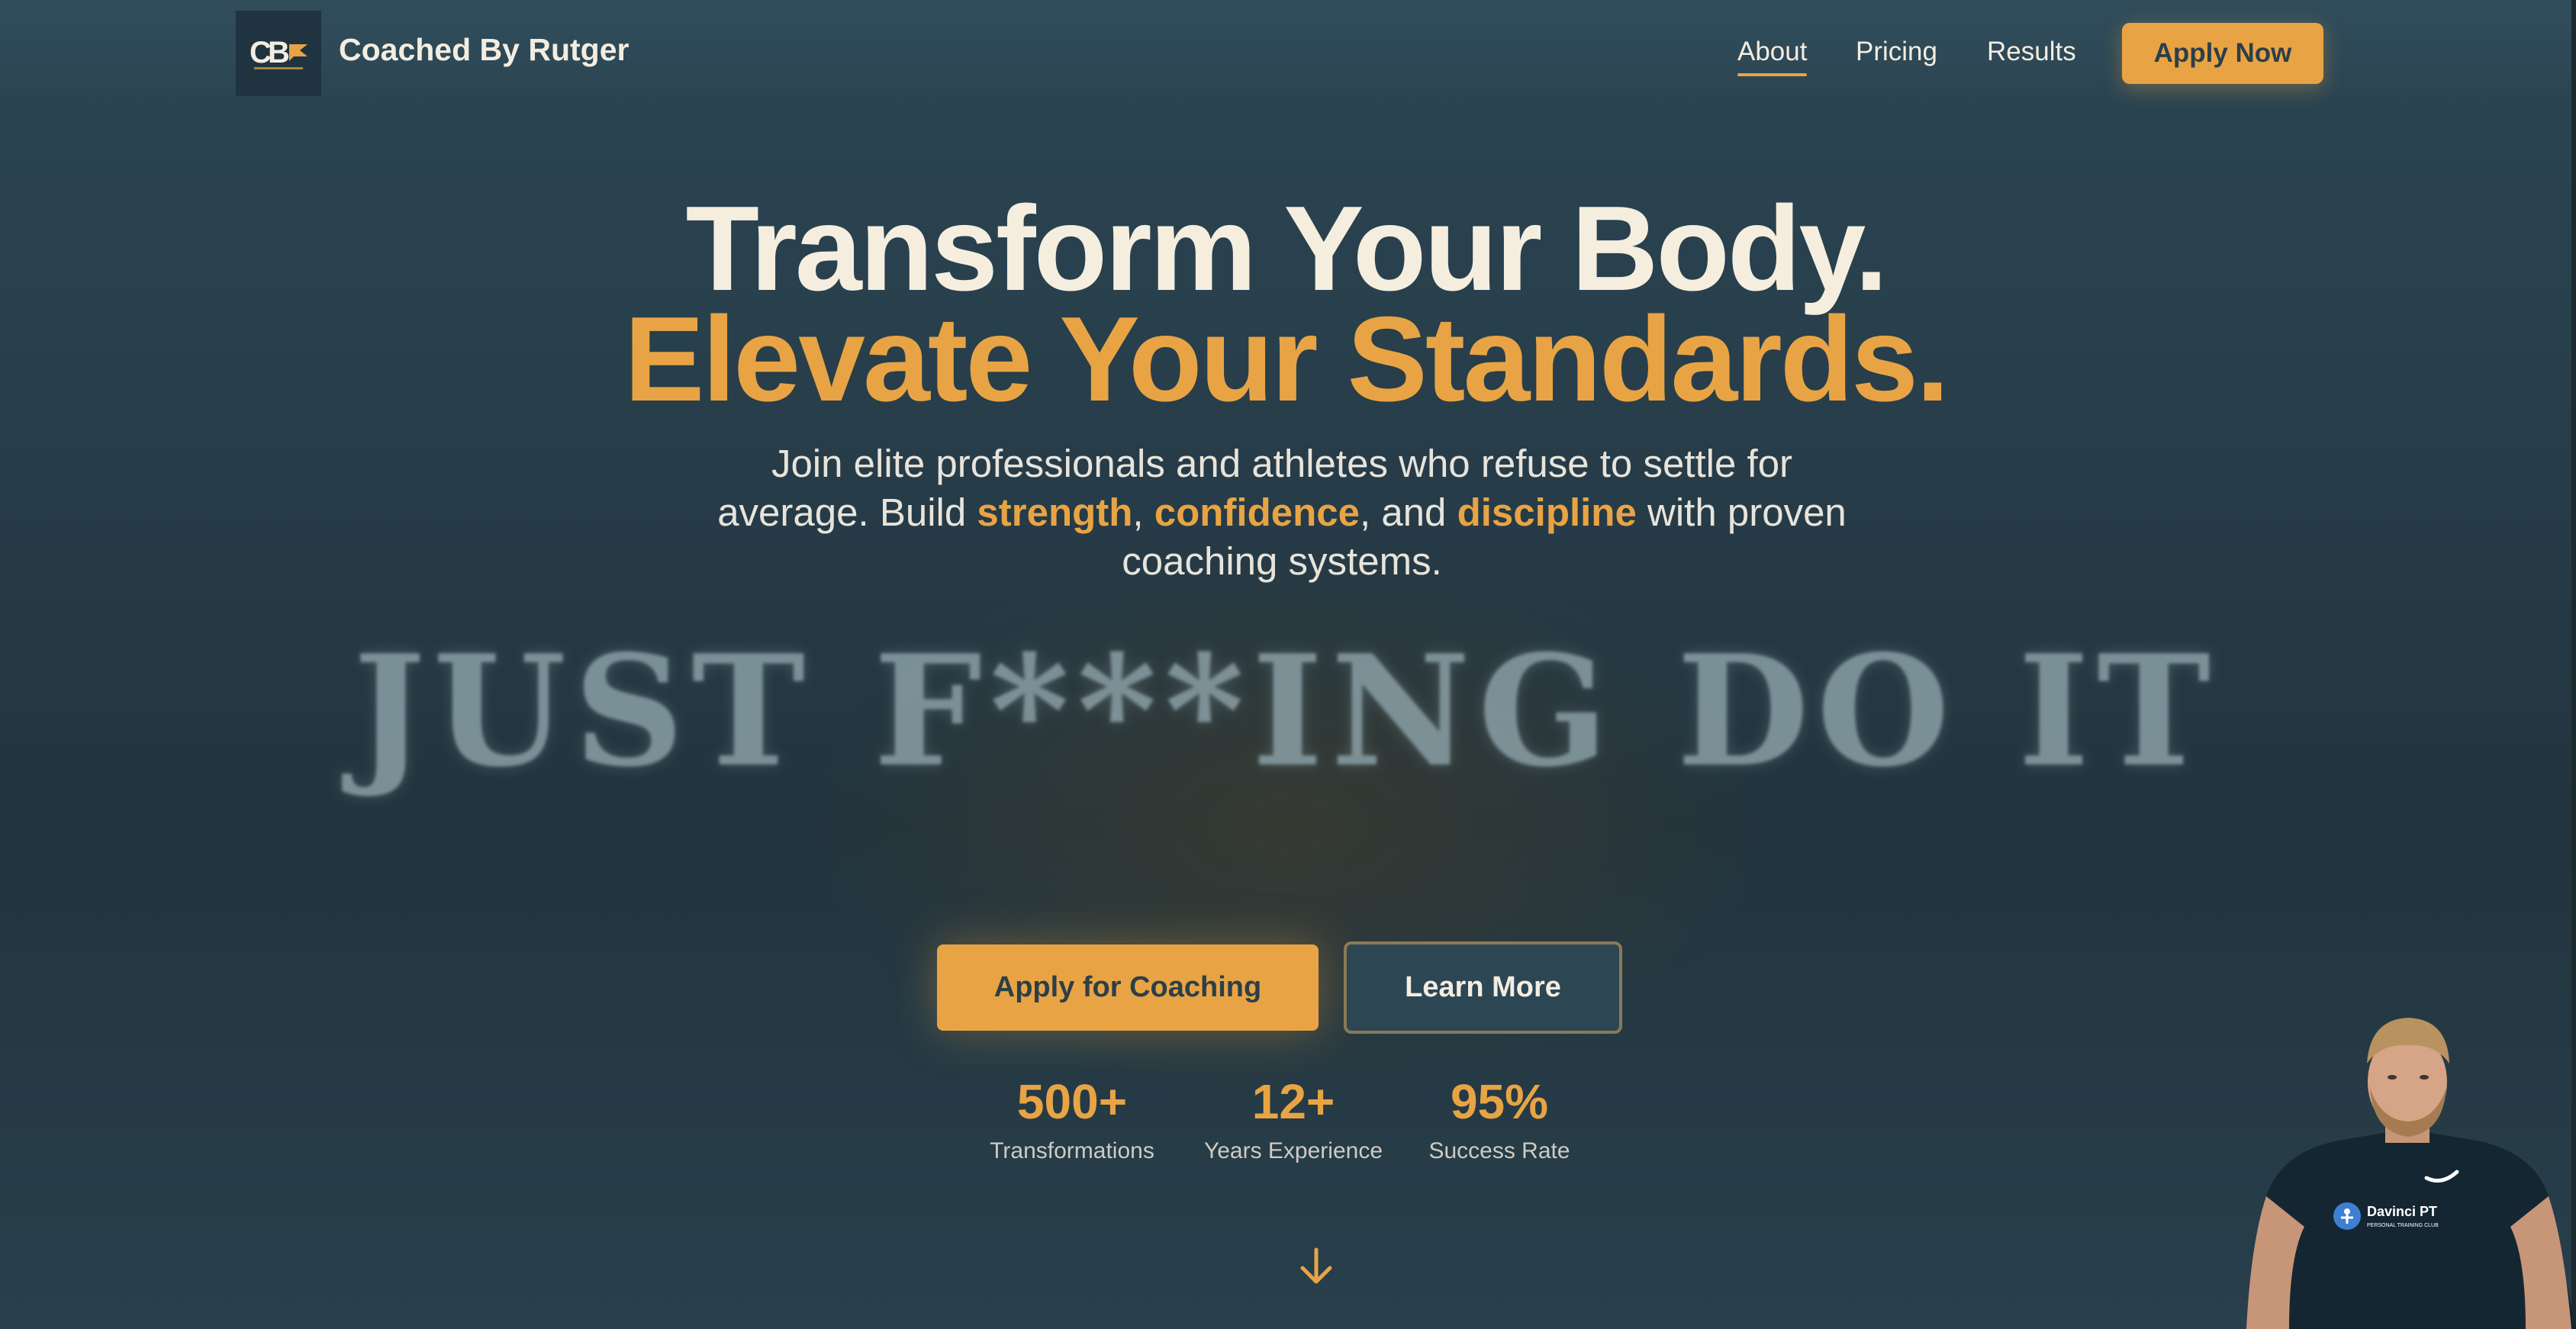  Describe the element at coordinates (1286, 359) in the screenshot. I see `hero-title-line2: Elevate Your Standards.` at that location.